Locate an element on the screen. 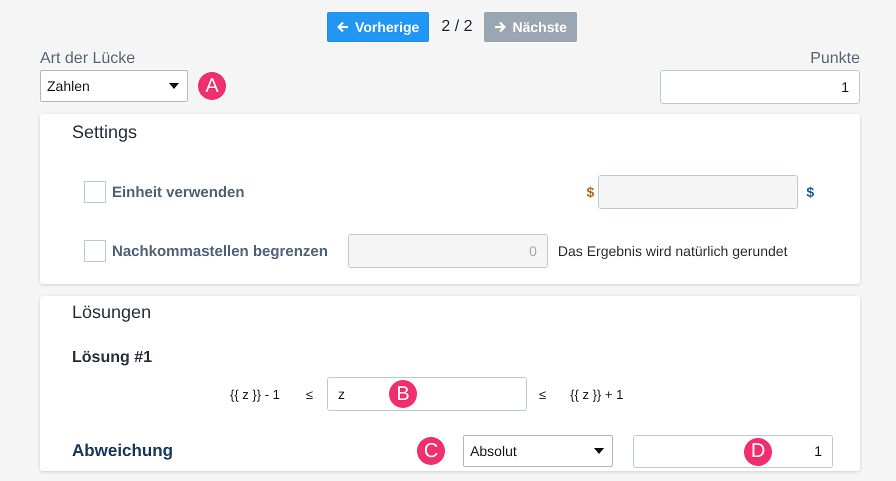  dropdown-value: Absolut is located at coordinates (493, 451).